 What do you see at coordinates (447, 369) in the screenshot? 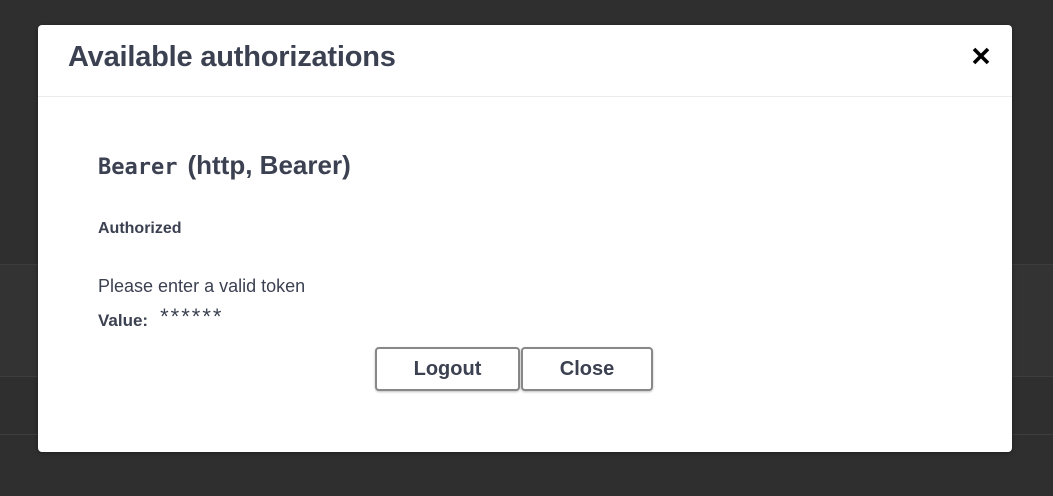
I see `logout-button: Logout` at bounding box center [447, 369].